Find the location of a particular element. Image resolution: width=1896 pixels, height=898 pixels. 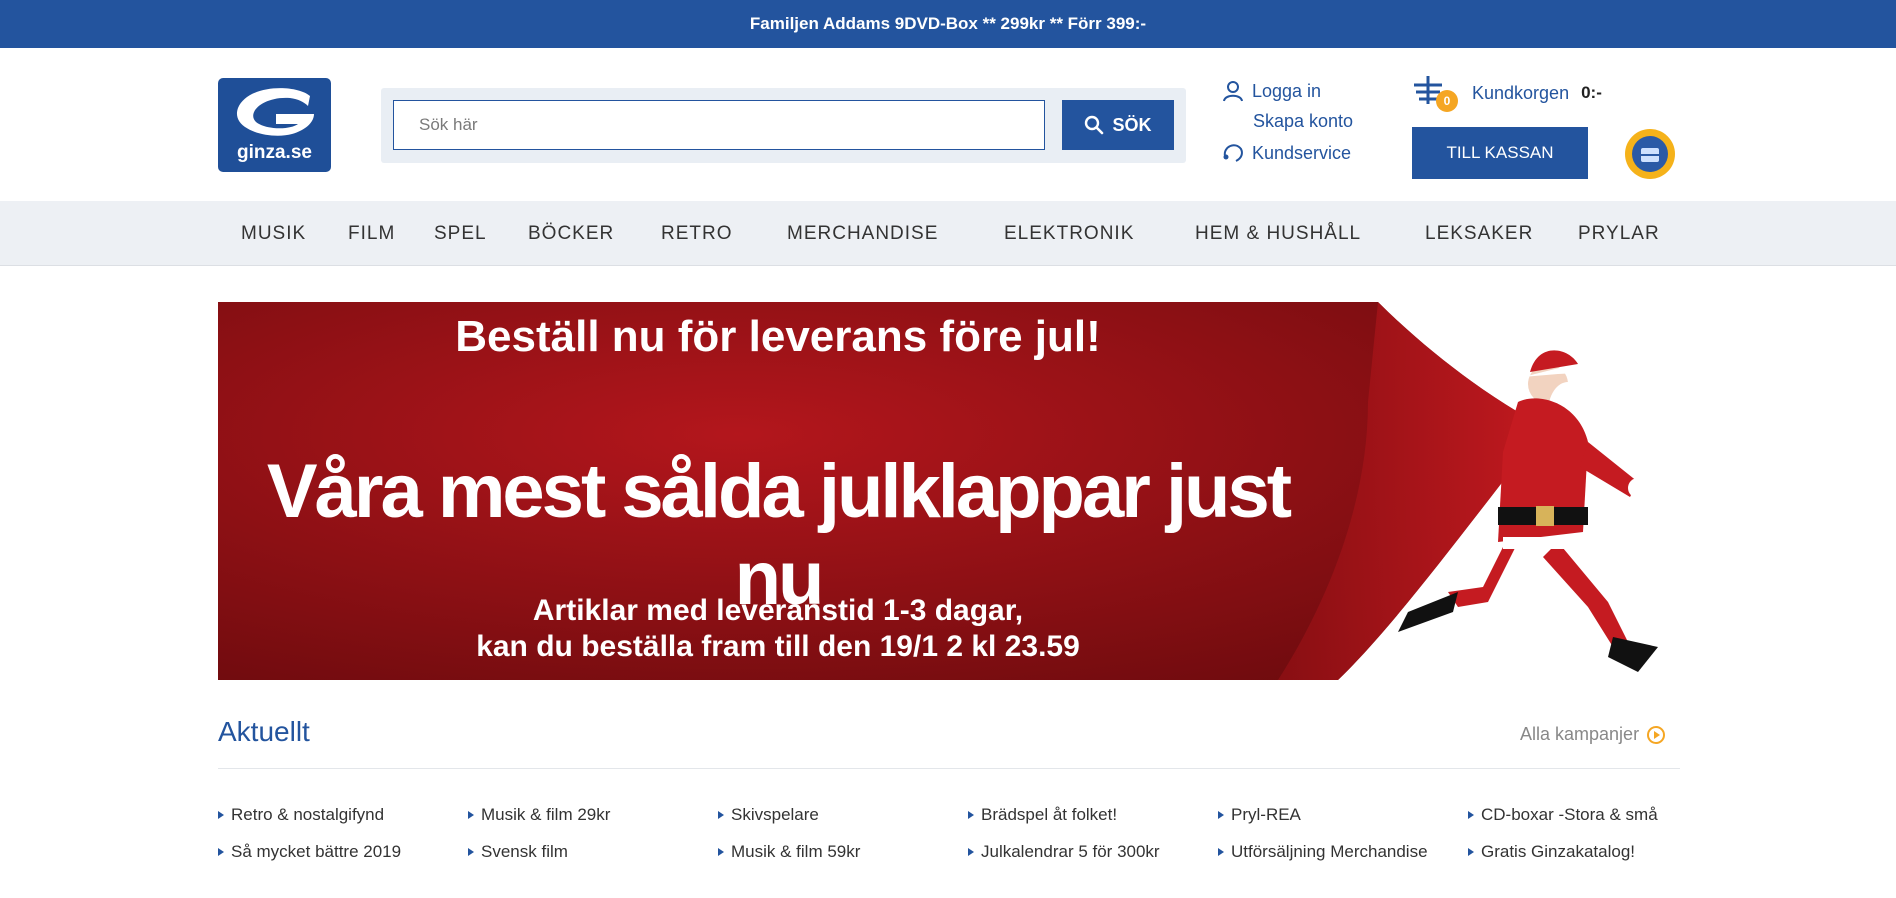

nav-spel: SPEL is located at coordinates (460, 234).